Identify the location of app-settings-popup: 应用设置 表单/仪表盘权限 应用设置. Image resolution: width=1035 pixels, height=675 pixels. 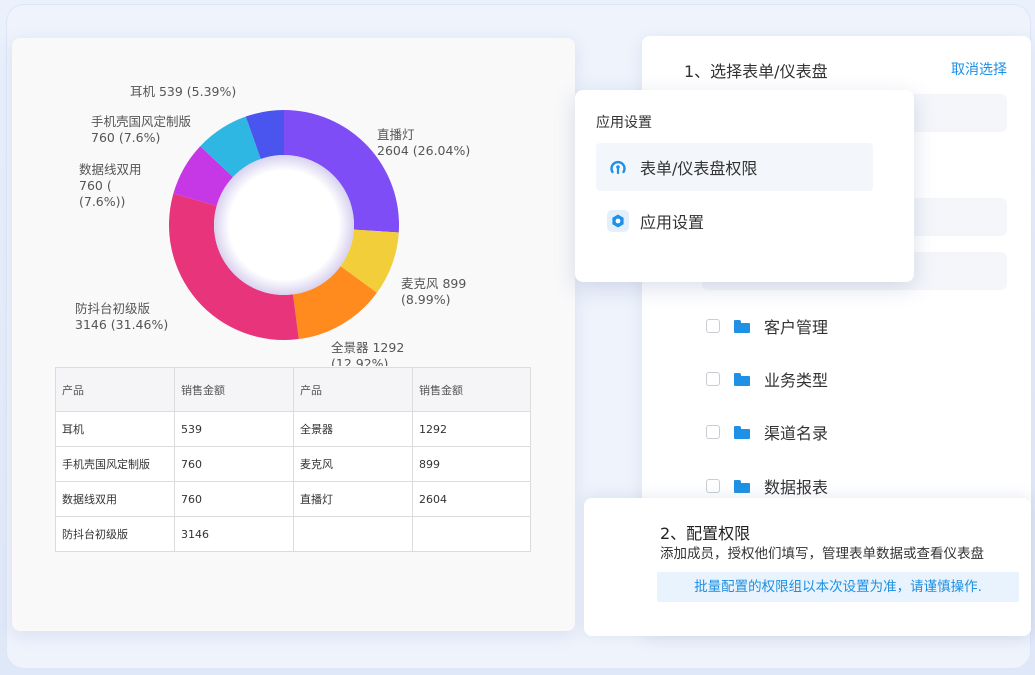
(744, 186).